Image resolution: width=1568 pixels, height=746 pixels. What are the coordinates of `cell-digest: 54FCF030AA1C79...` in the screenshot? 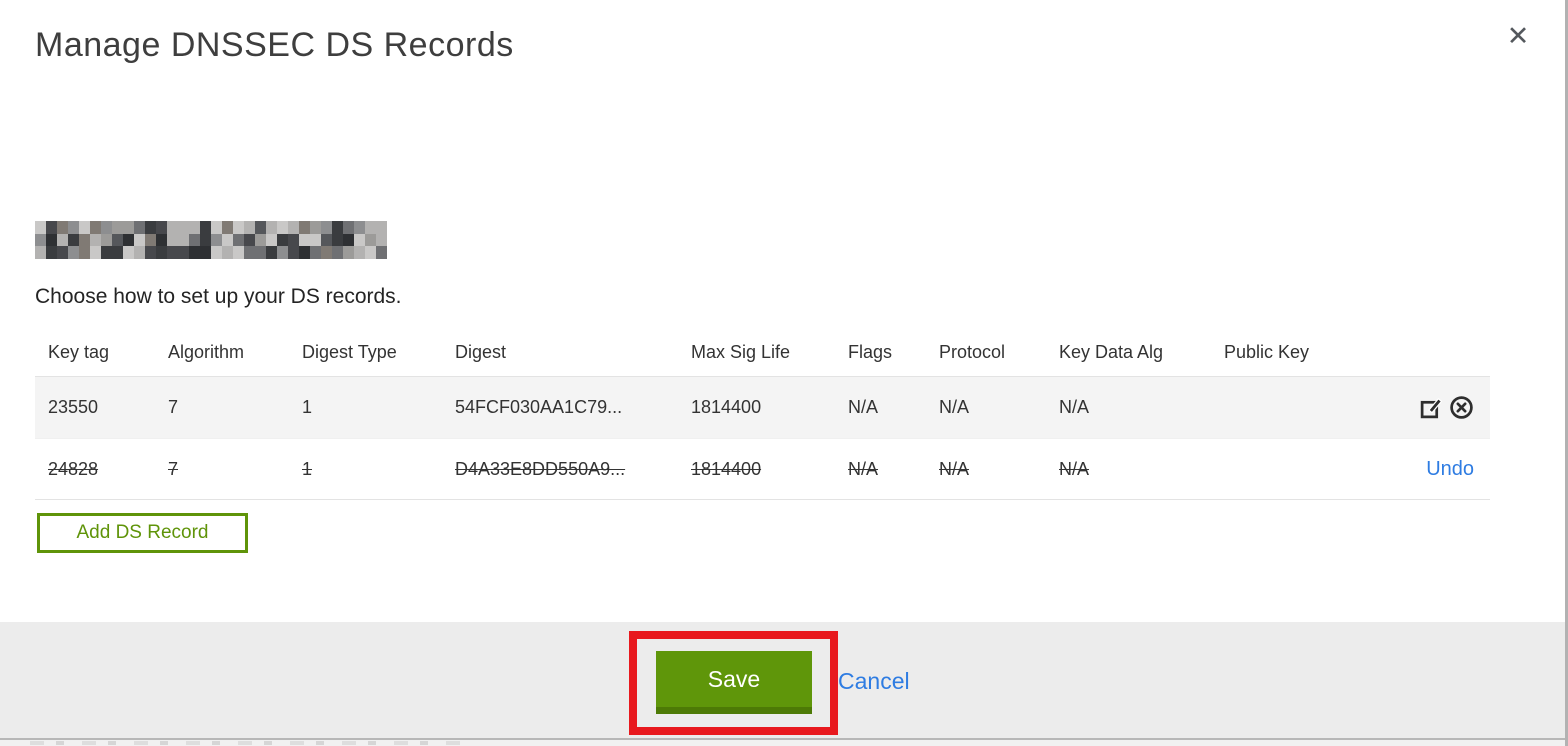 It's located at (539, 407).